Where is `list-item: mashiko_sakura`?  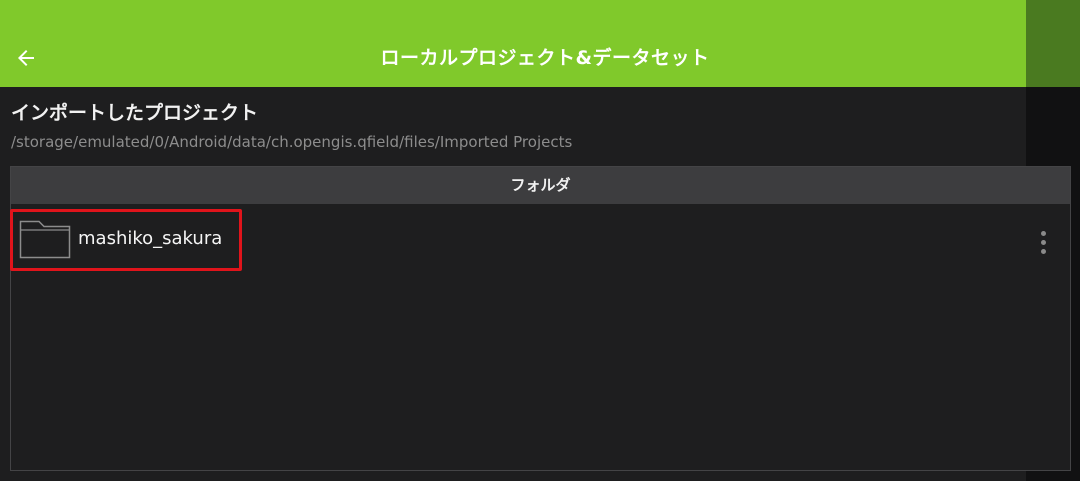 list-item: mashiko_sakura is located at coordinates (540, 239).